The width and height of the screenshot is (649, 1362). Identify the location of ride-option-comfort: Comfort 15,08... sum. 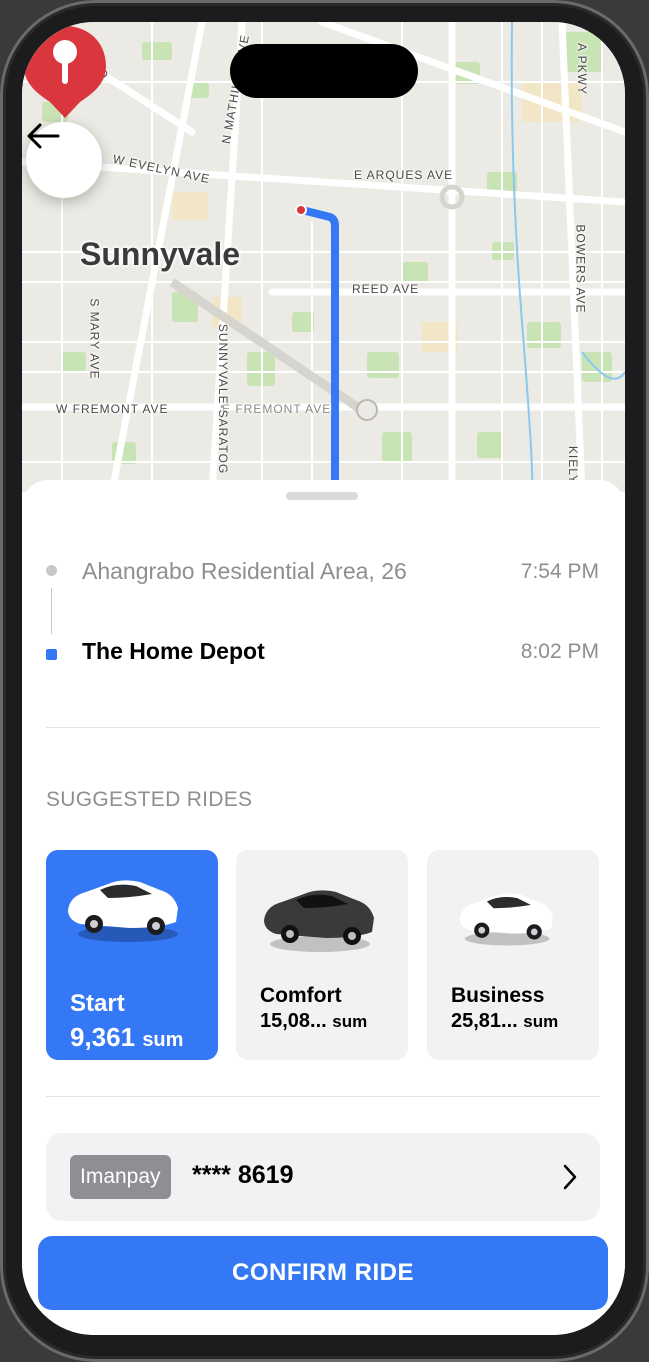
(322, 955).